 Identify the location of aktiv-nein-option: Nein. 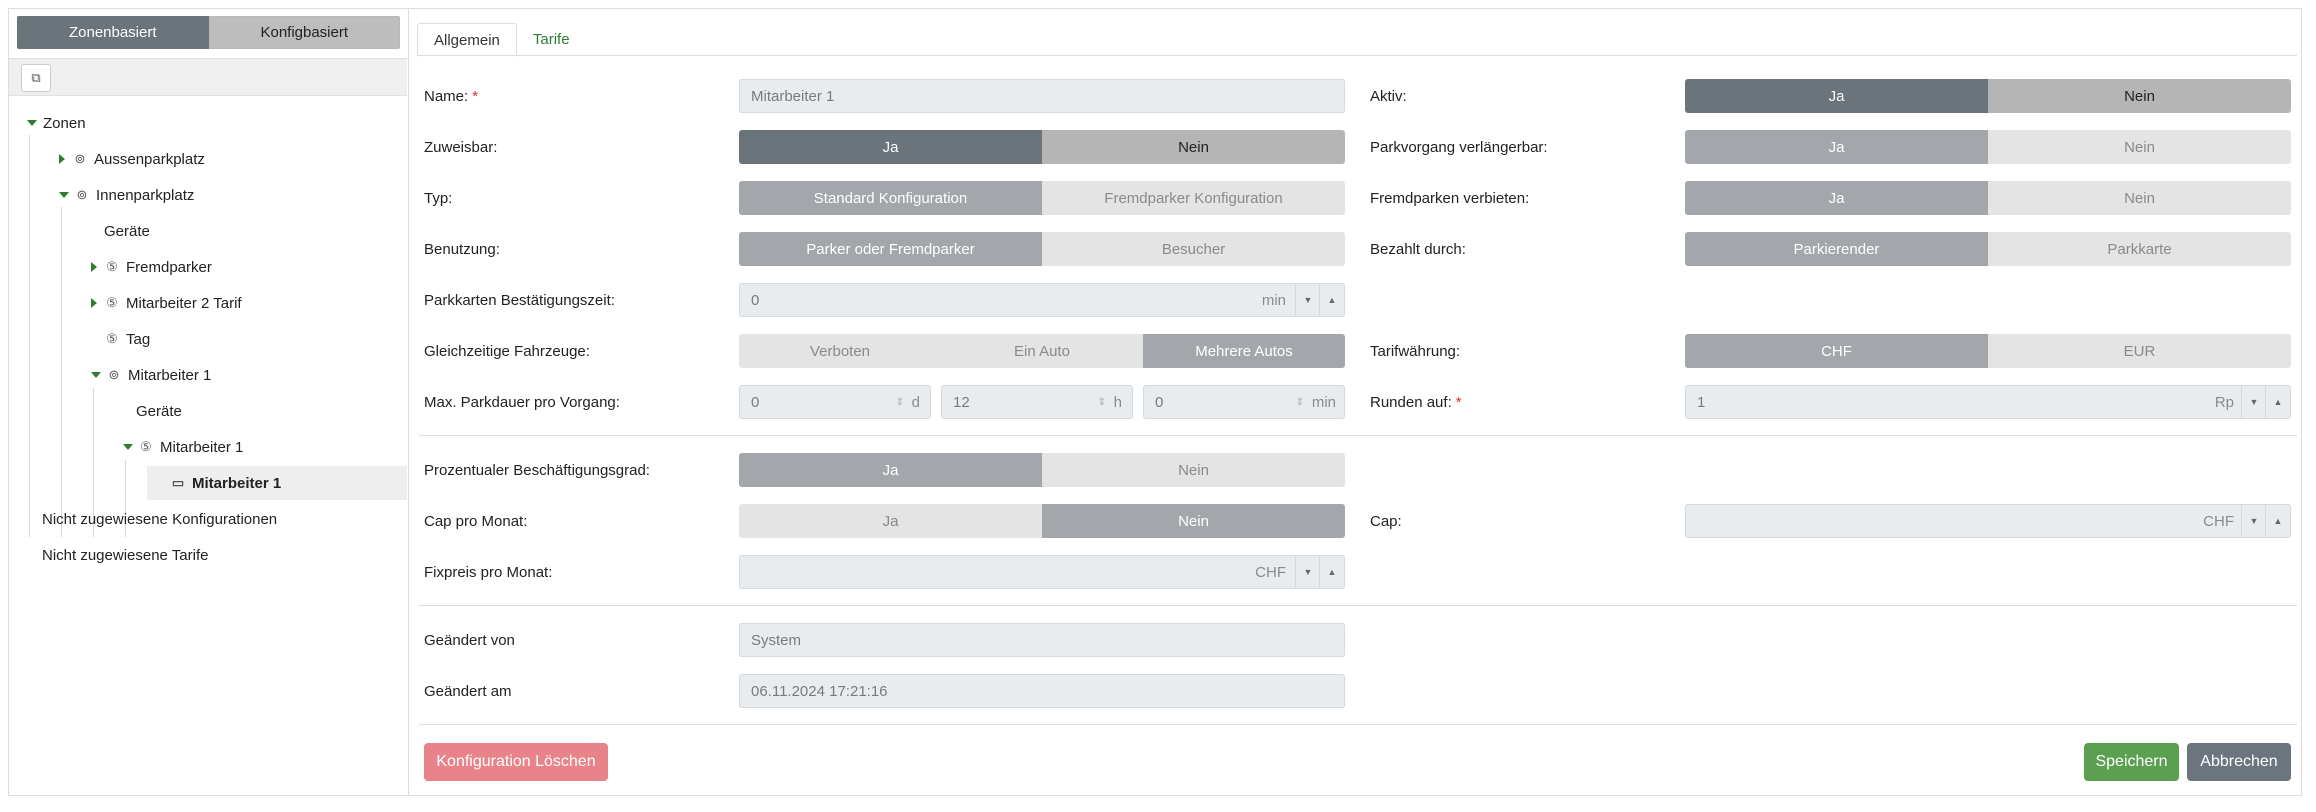
(2139, 96).